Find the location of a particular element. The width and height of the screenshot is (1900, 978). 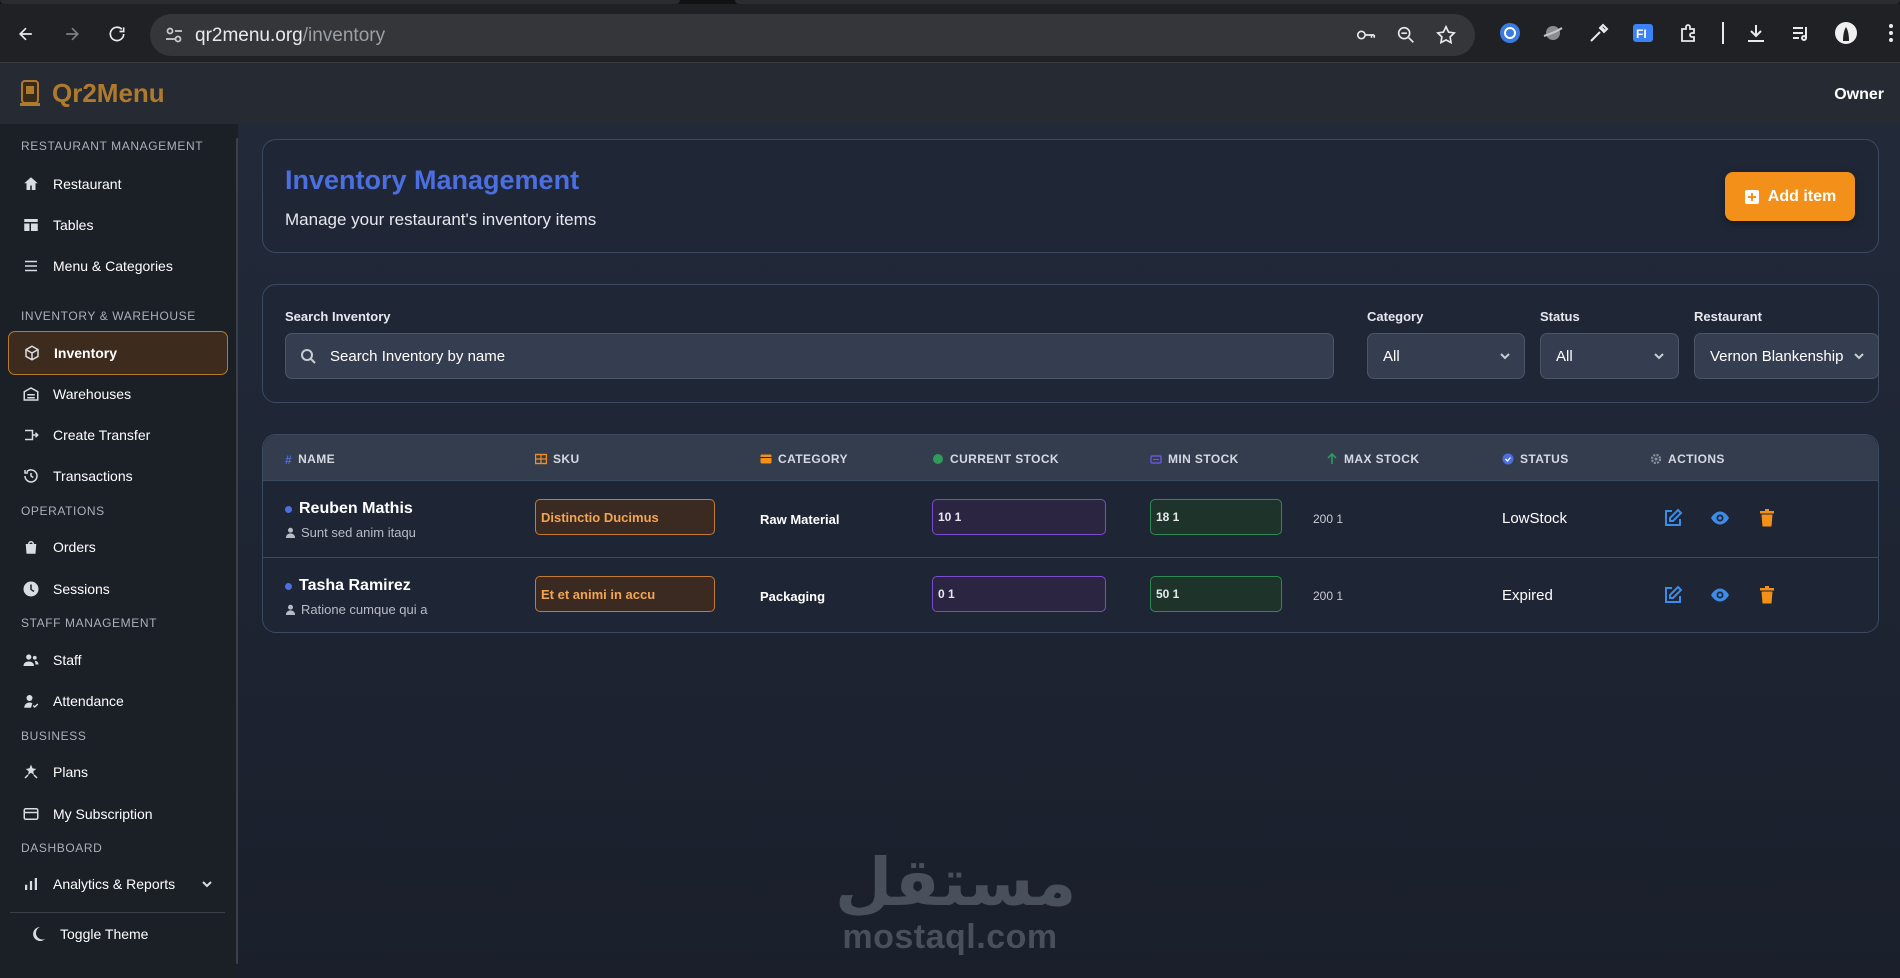

search-label: Search Inventory is located at coordinates (338, 316).